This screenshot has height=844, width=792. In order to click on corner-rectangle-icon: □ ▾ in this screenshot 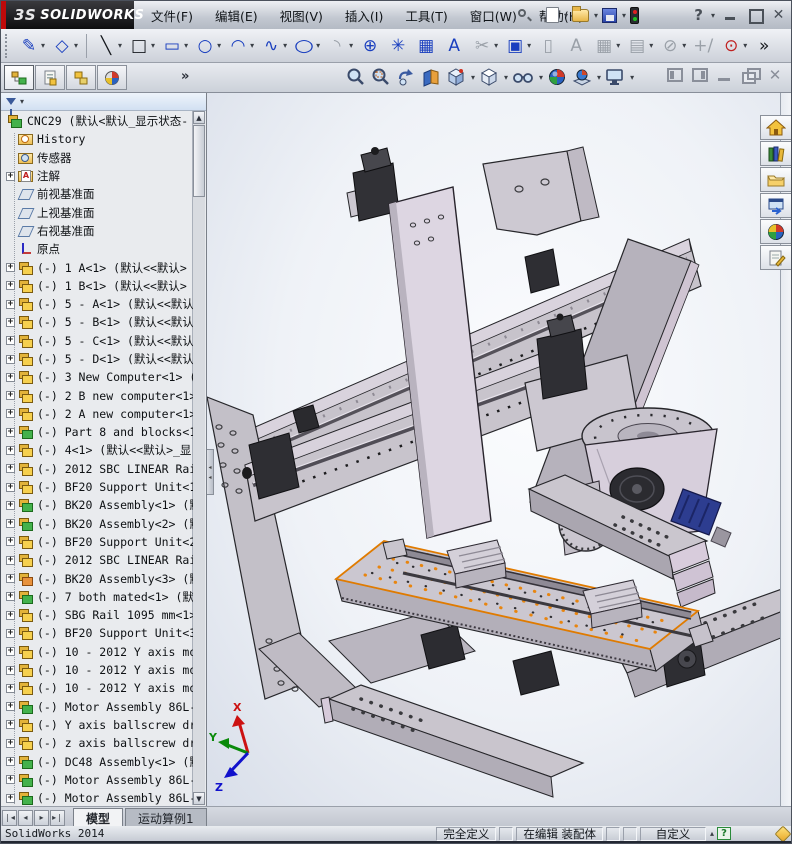, I will do `click(141, 46)`.